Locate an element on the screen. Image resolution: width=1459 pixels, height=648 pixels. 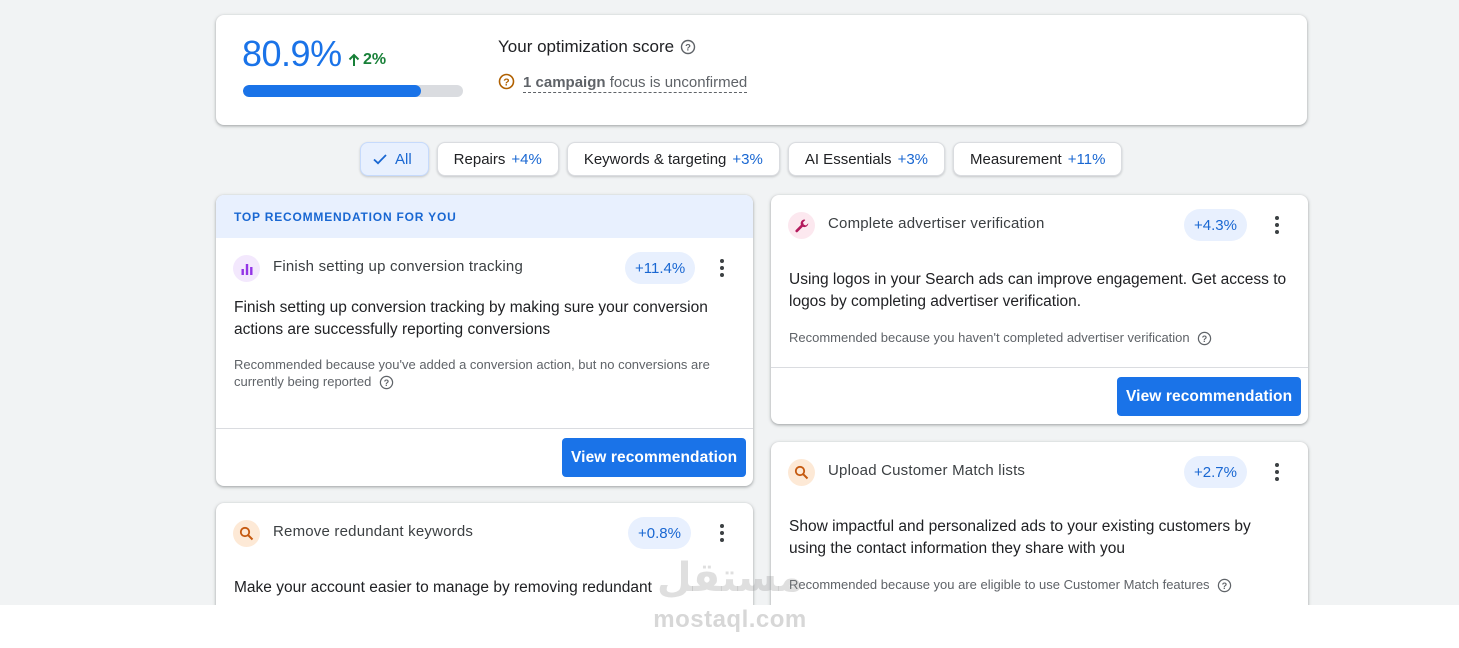
score-progress-bar is located at coordinates (353, 91).